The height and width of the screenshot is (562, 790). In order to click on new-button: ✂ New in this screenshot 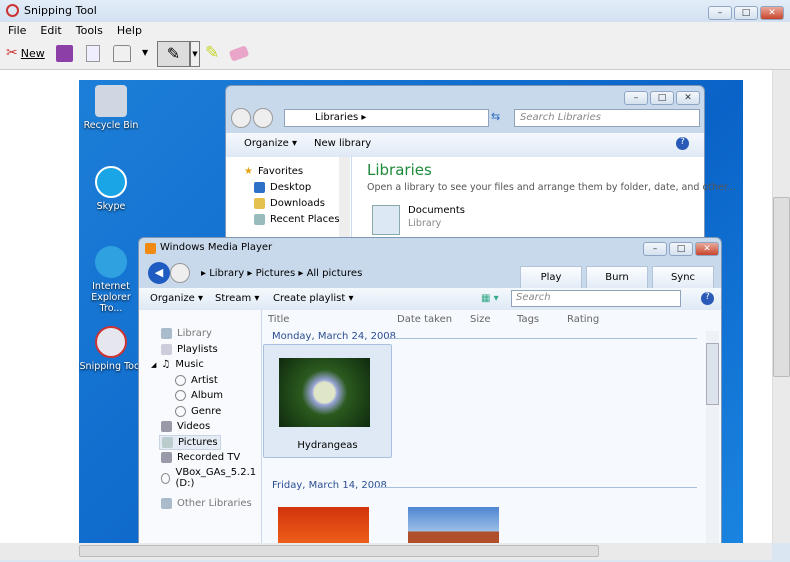, I will do `click(25, 53)`.